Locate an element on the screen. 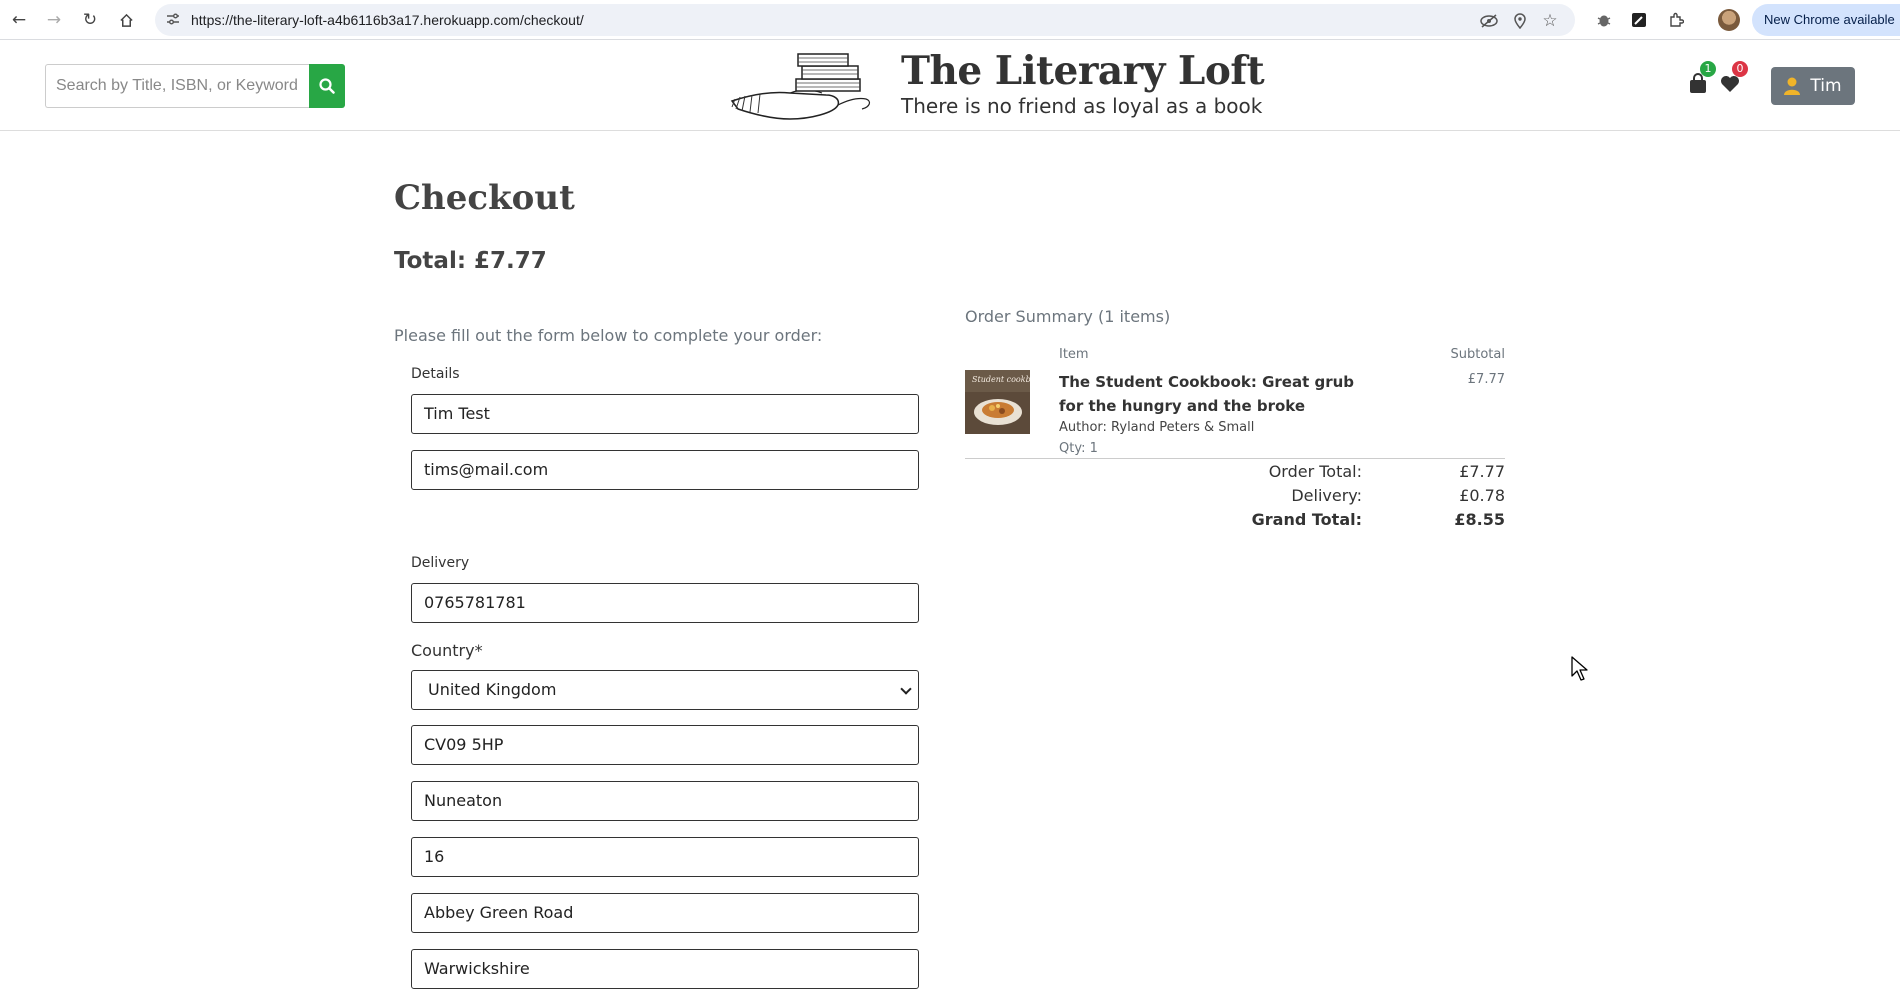  book-cover-text: Student cookbook is located at coordinates (1001, 379).